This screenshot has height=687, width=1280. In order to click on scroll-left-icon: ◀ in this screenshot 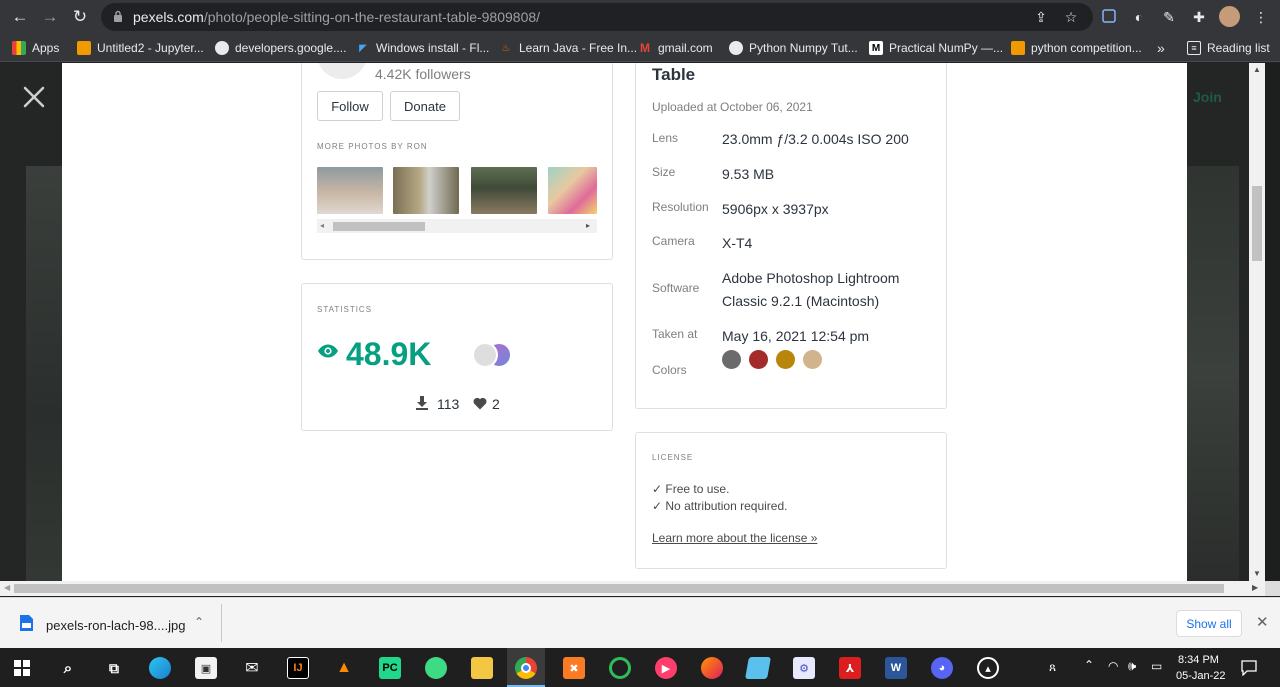, I will do `click(7, 587)`.